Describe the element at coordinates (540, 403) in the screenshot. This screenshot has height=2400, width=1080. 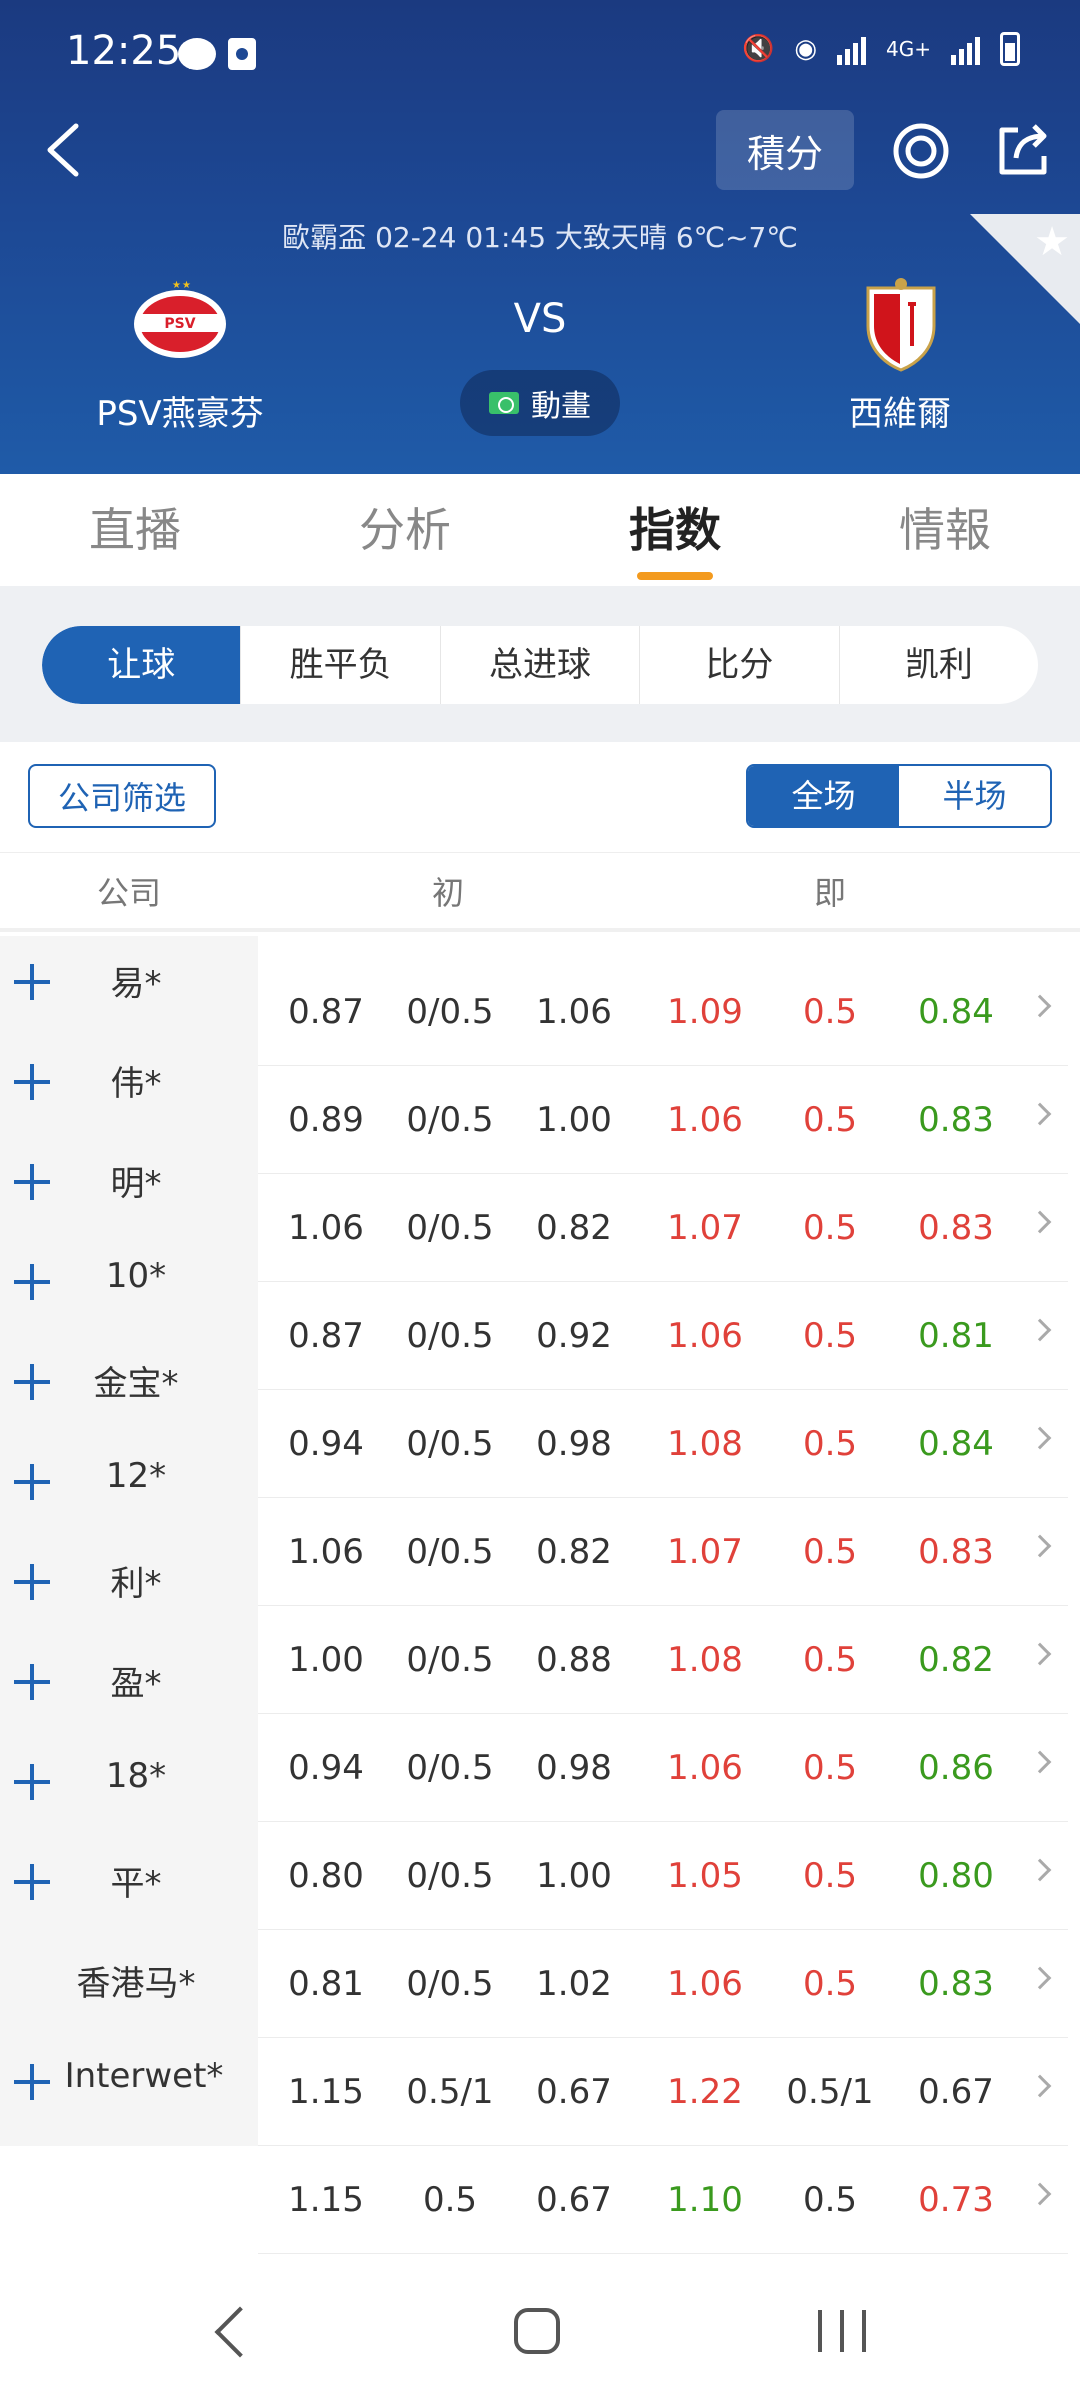
I see `animation-button: 動畫` at that location.